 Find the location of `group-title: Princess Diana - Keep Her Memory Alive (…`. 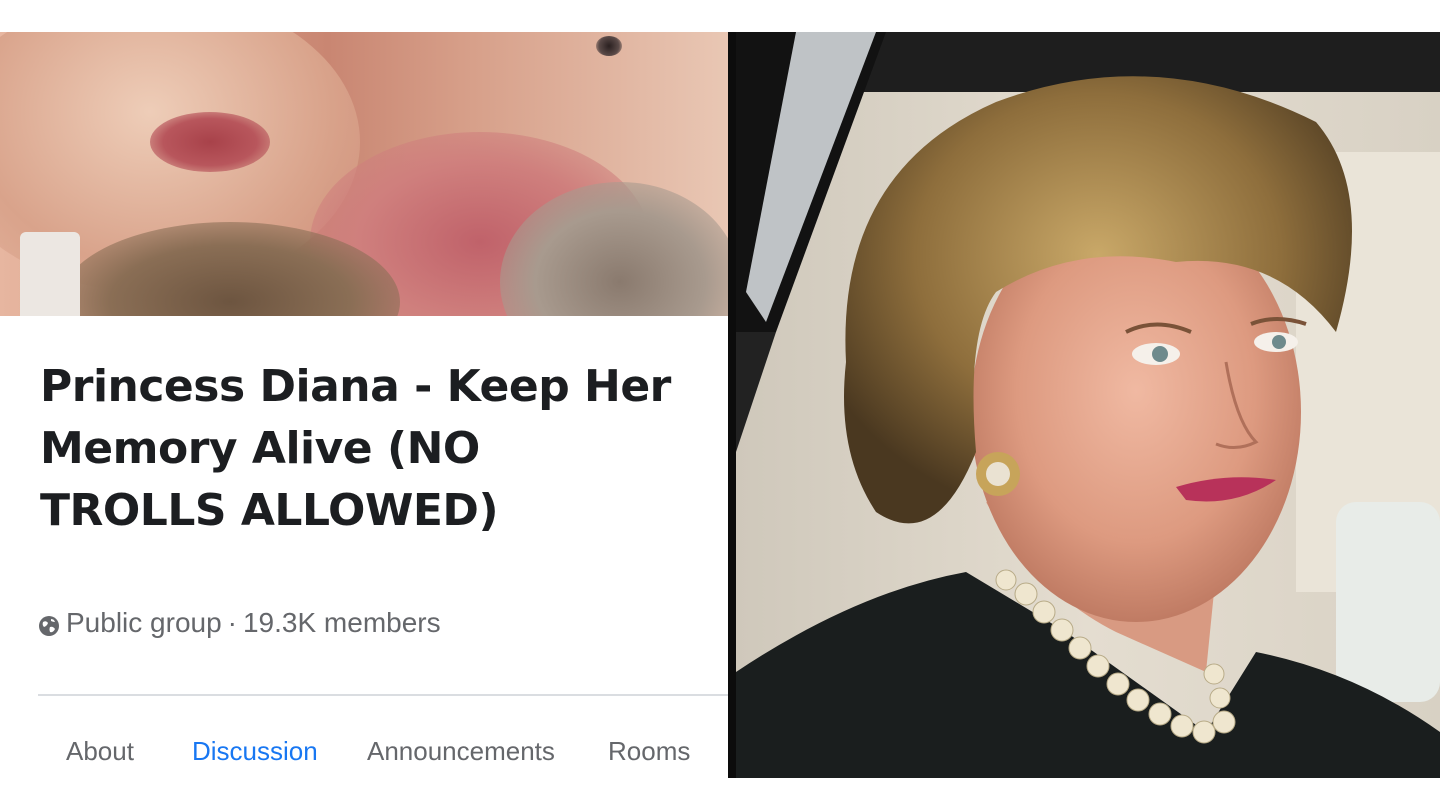

group-title: Princess Diana - Keep Her Memory Alive (… is located at coordinates (355, 448).